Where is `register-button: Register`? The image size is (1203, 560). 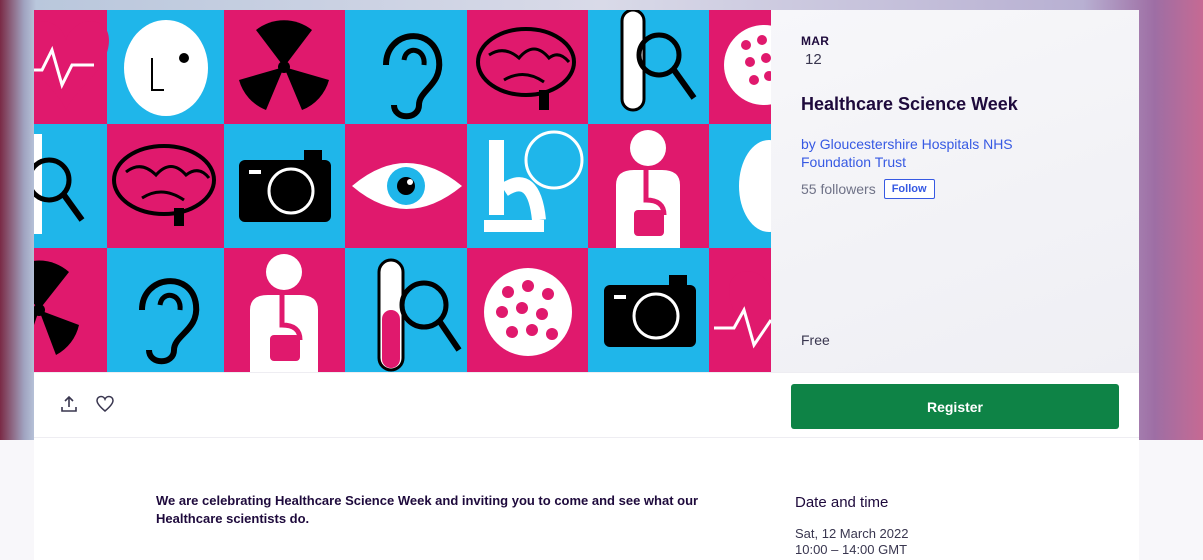
register-button: Register is located at coordinates (955, 406).